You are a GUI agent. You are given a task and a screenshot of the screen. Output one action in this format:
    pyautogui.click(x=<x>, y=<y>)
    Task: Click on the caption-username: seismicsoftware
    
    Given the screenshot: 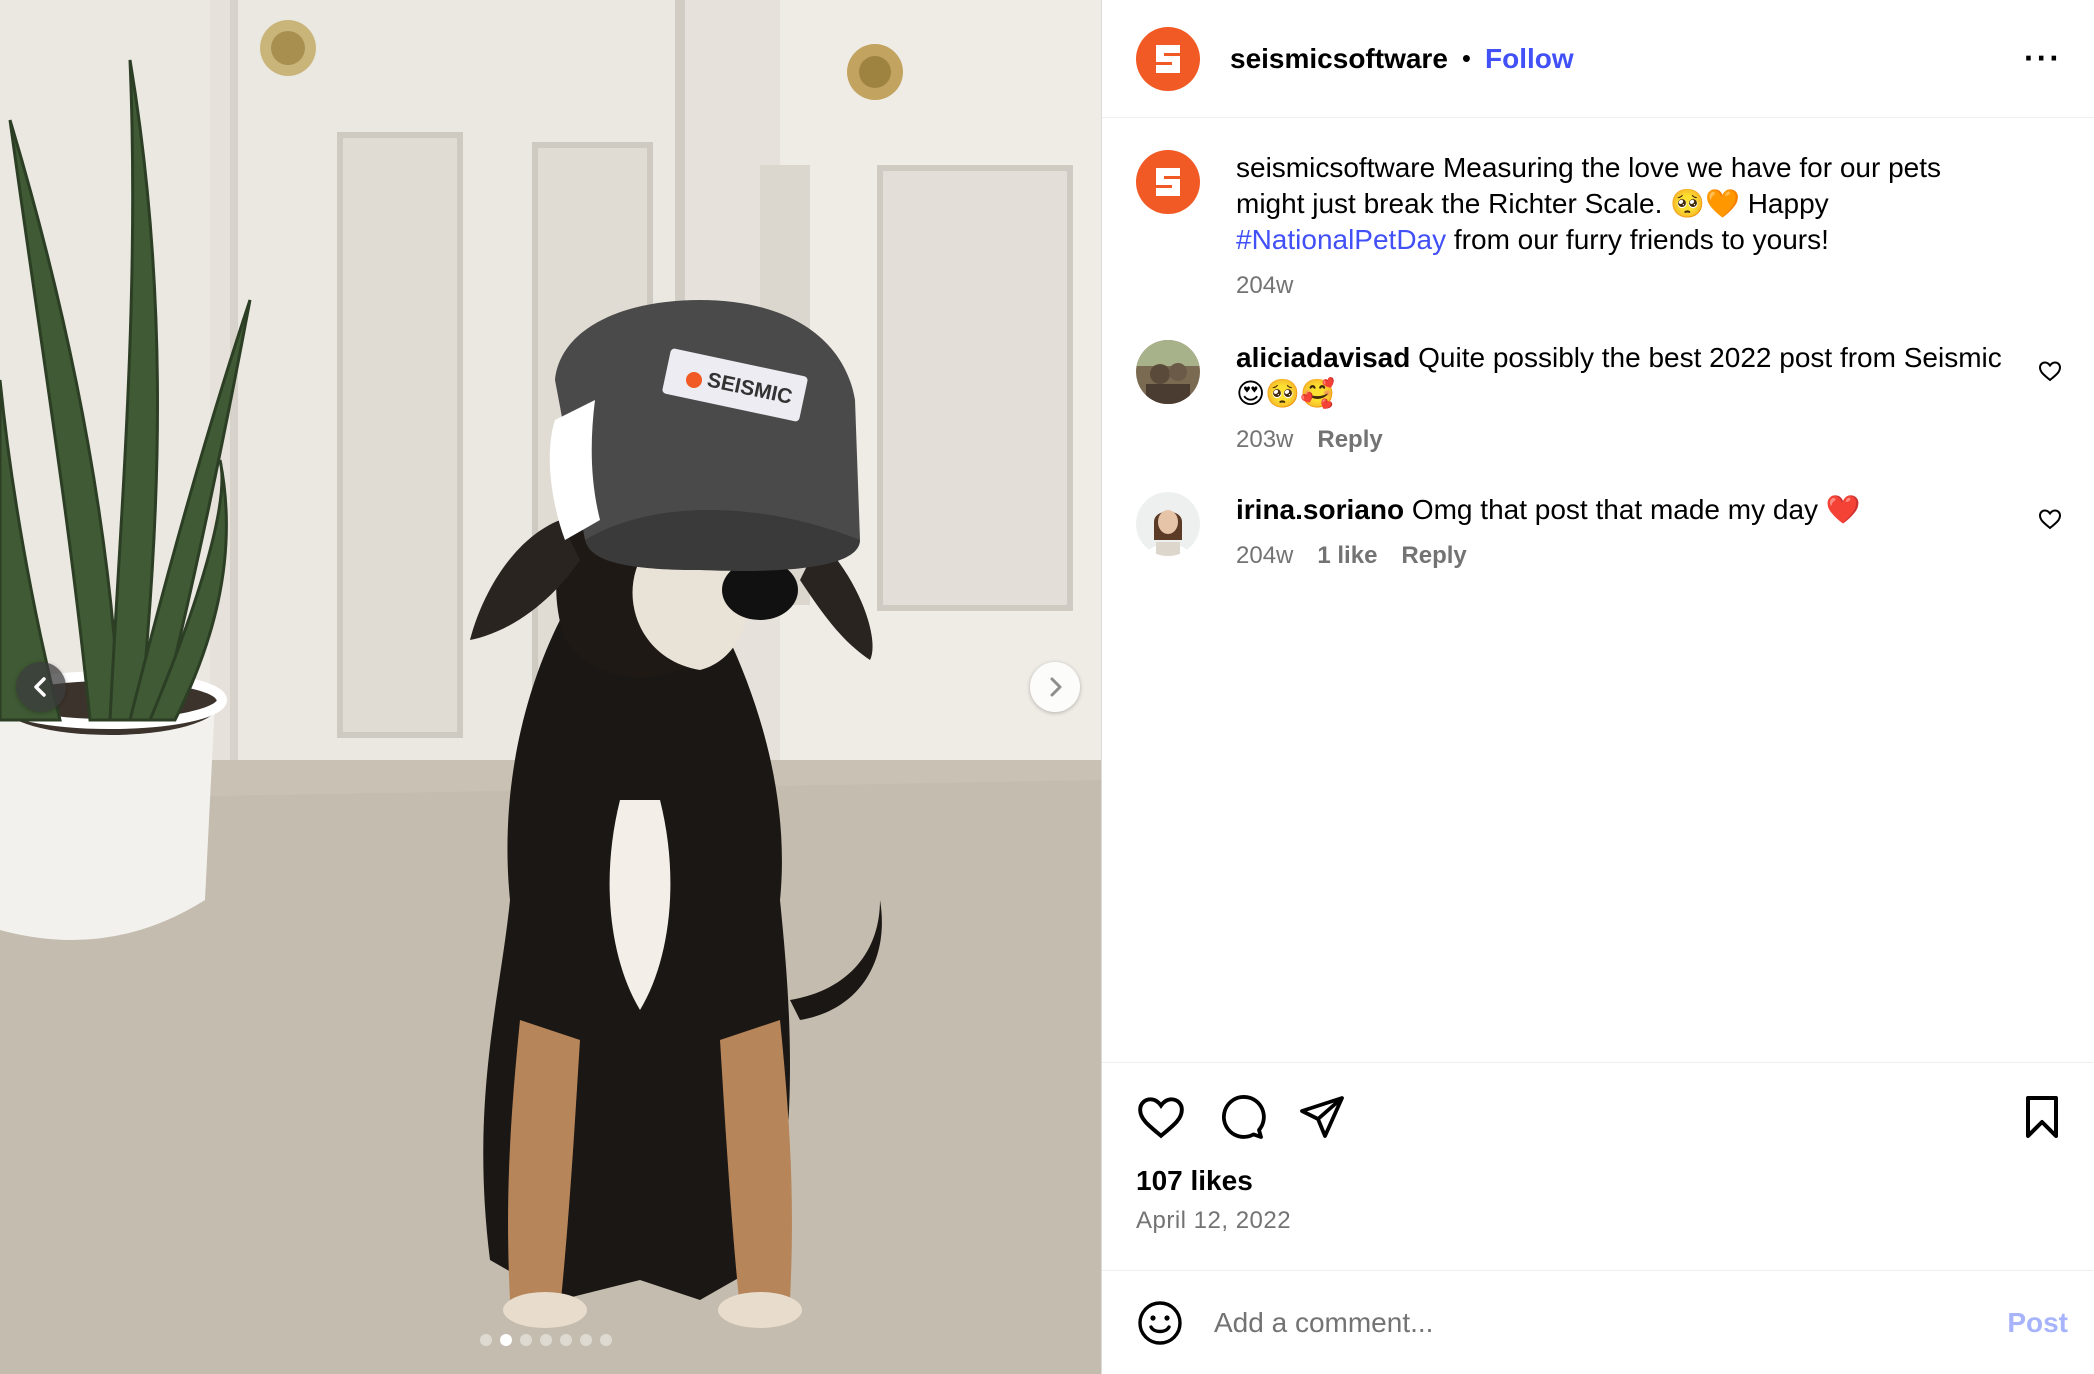 What is the action you would take?
    pyautogui.click(x=1335, y=167)
    